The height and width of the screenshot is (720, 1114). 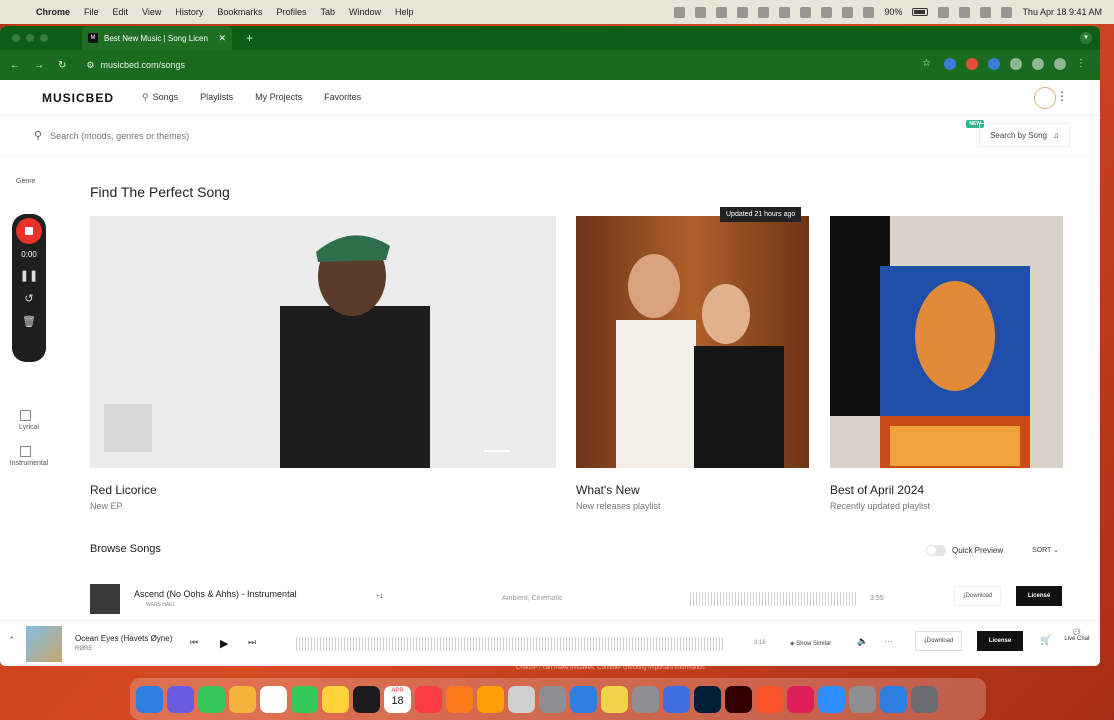 What do you see at coordinates (1007, 12) in the screenshot?
I see `siri-icon` at bounding box center [1007, 12].